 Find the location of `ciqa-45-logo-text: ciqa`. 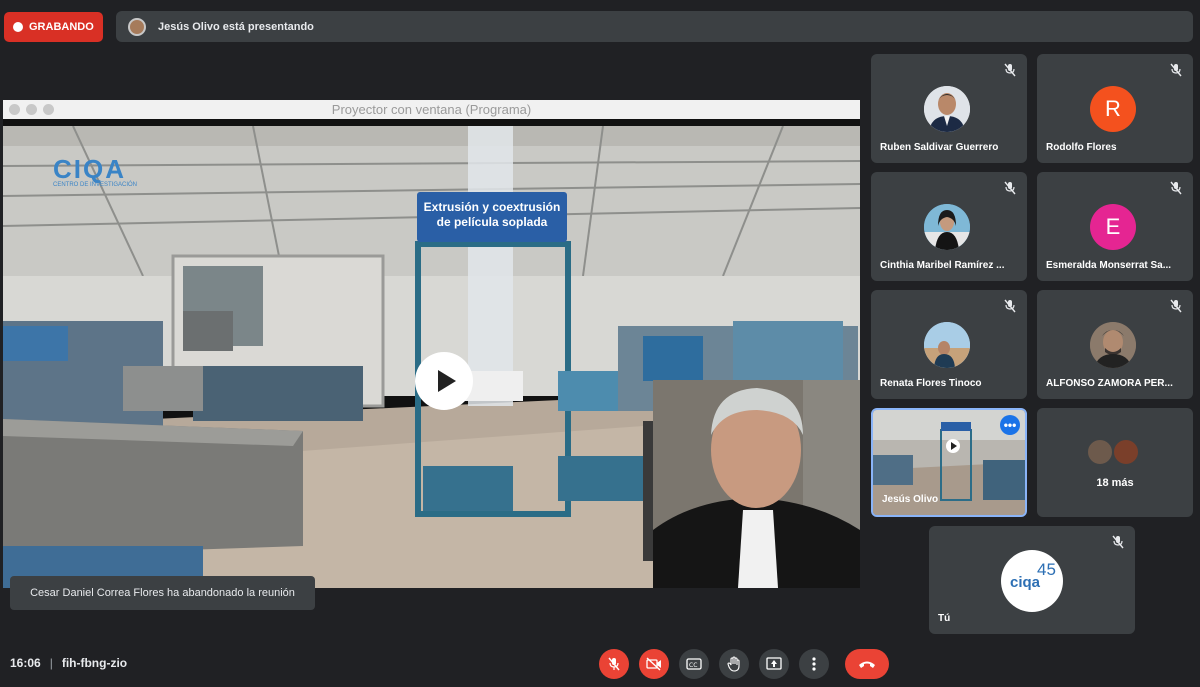

ciqa-45-logo-text: ciqa is located at coordinates (1025, 582).